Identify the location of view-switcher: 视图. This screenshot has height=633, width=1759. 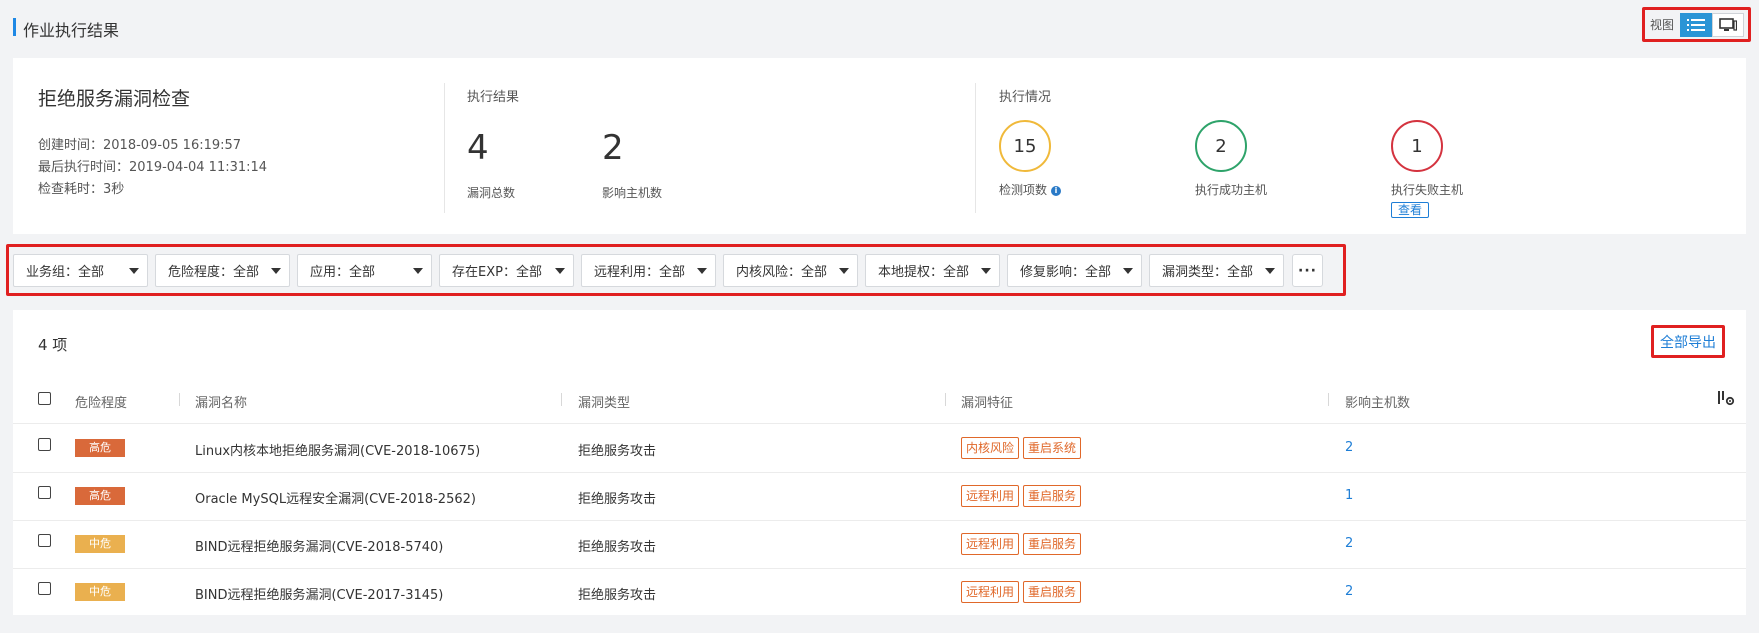
(1696, 24).